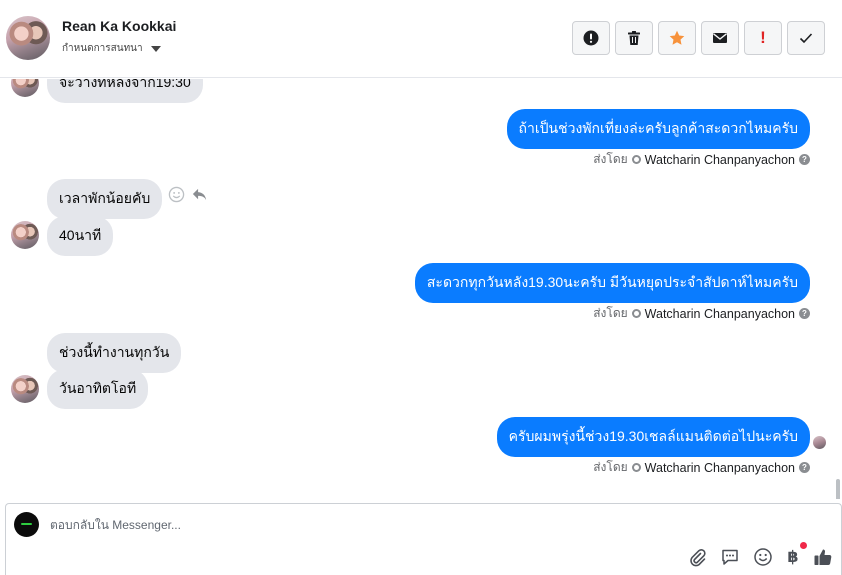 The image size is (842, 575). I want to click on payment-icon: ฿, so click(796, 554).